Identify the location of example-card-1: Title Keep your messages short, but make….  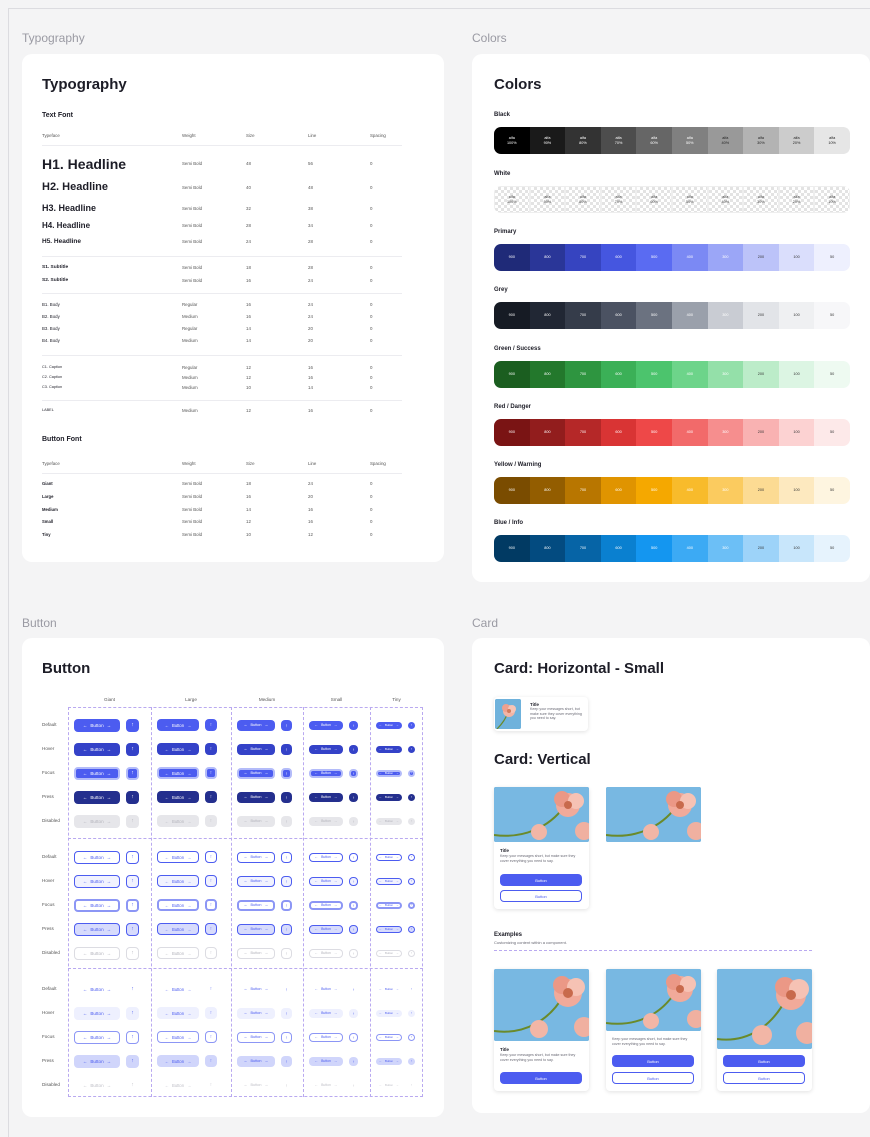
(541, 1030).